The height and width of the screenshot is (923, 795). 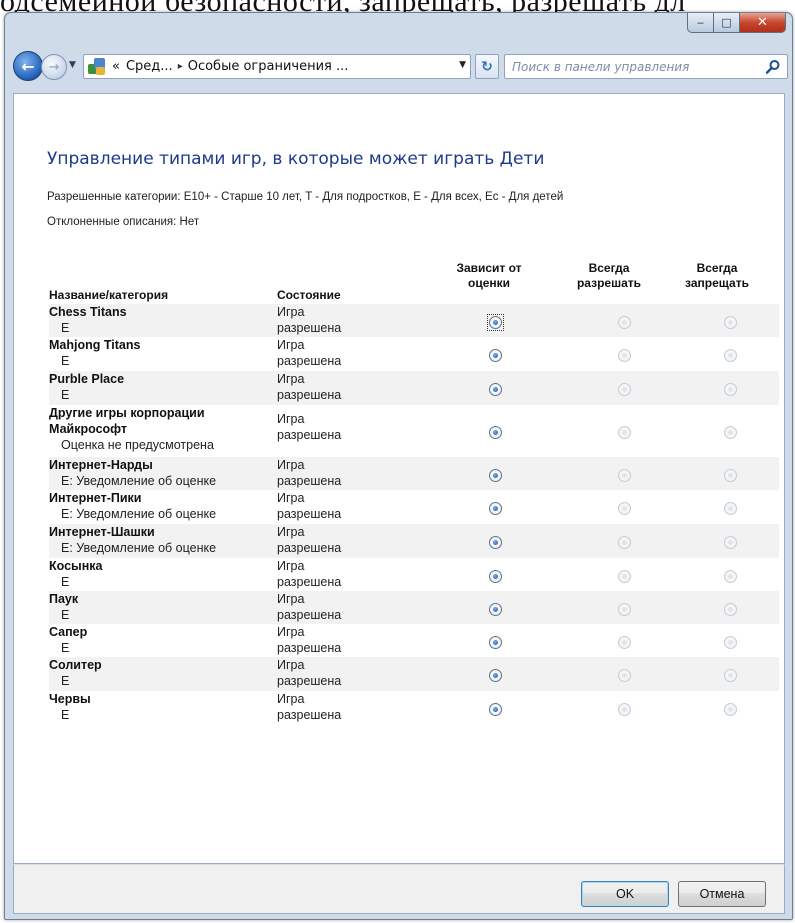 I want to click on game-name: Purble Place, so click(x=87, y=379).